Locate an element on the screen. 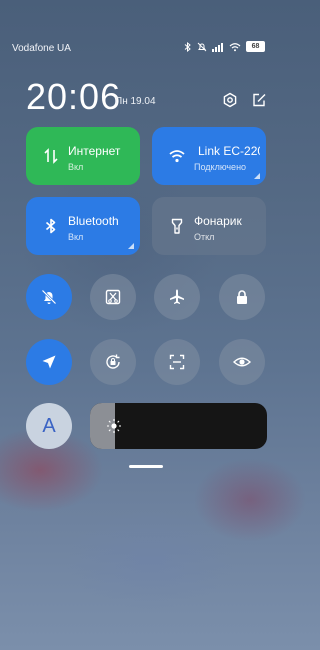 The height and width of the screenshot is (650, 320). wifi-icon is located at coordinates (177, 156).